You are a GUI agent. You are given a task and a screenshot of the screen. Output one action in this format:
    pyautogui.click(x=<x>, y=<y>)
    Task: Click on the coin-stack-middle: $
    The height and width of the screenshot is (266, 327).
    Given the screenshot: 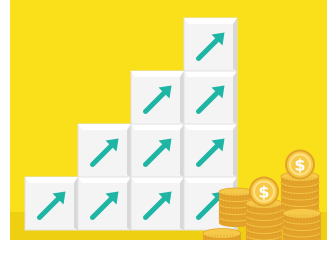 What is the action you would take?
    pyautogui.click(x=264, y=211)
    